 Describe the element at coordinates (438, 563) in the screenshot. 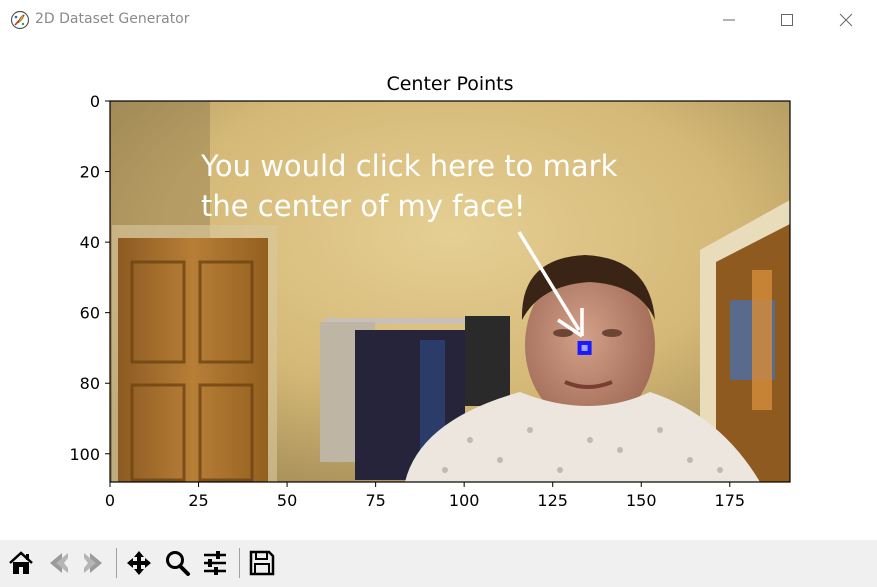

I see `navigation-toolbar` at that location.